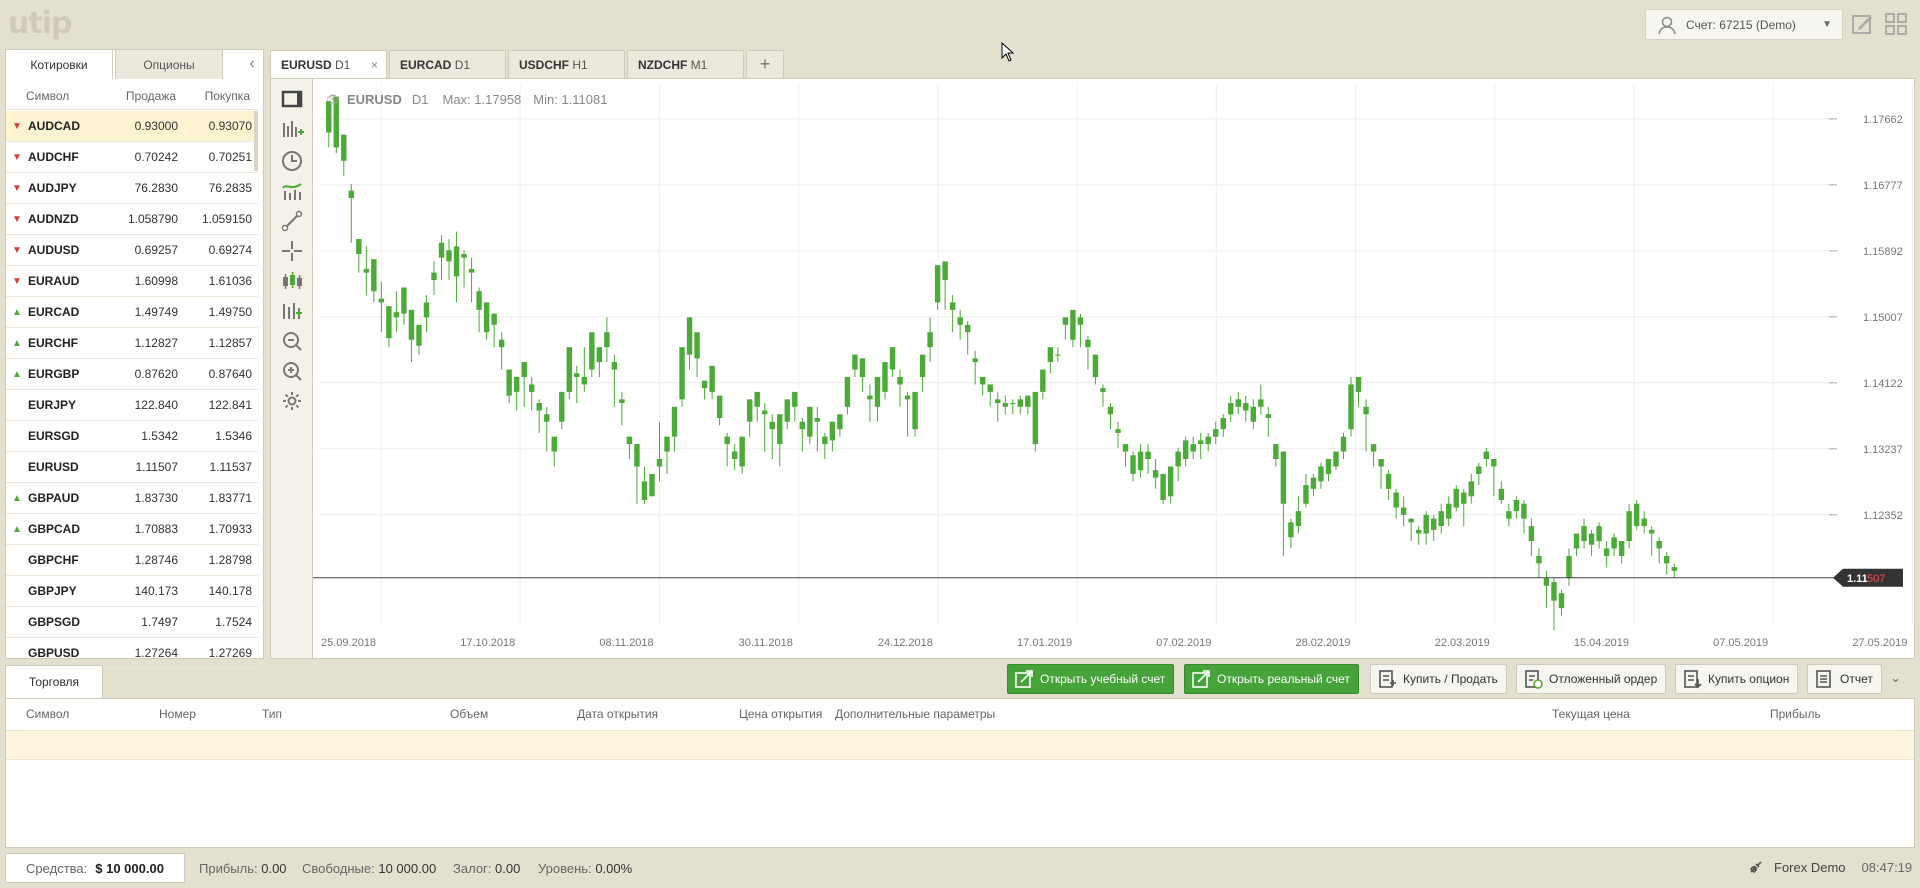 The image size is (1920, 888). Describe the element at coordinates (252, 64) in the screenshot. I see `collapse-panel-chevron-icon: ‹` at that location.